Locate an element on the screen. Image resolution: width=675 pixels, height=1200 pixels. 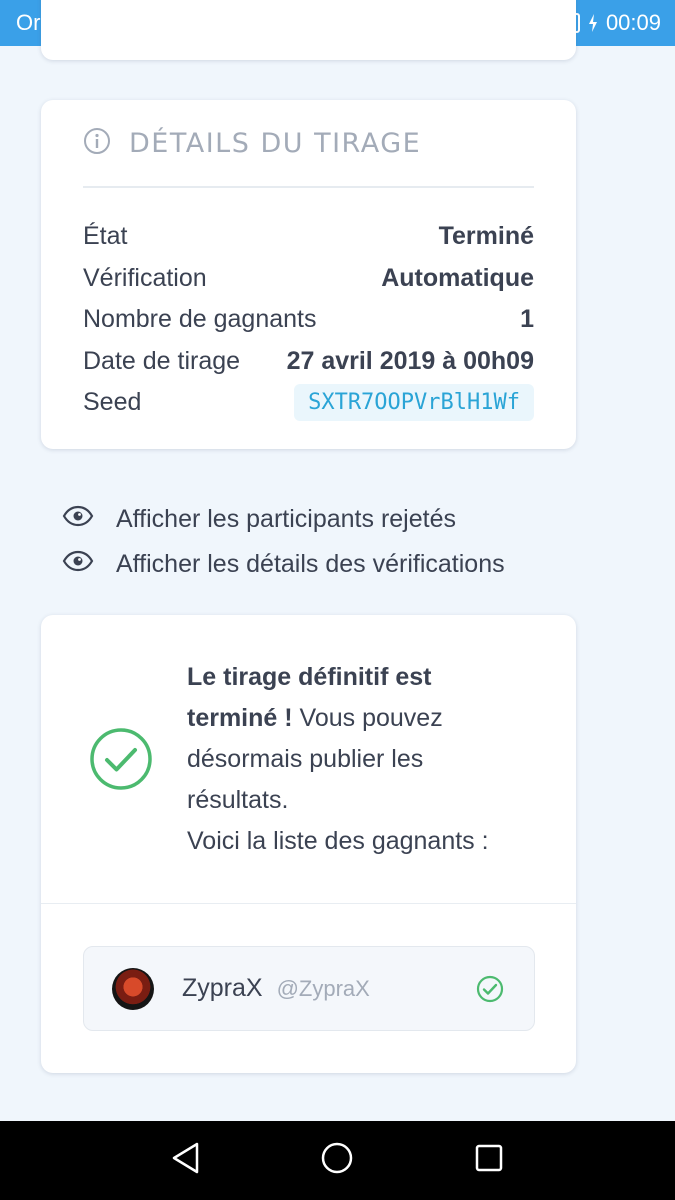
detail-label: Vérification is located at coordinates (145, 277).